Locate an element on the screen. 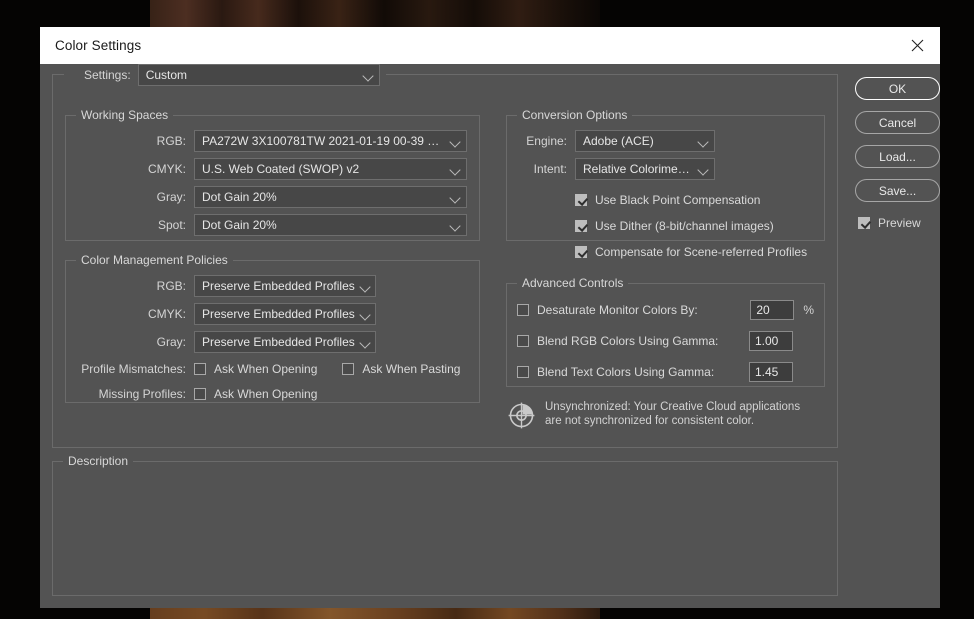  working-space-cmyk-select: U.S. Web Coated (SWOP) v2 is located at coordinates (330, 169).